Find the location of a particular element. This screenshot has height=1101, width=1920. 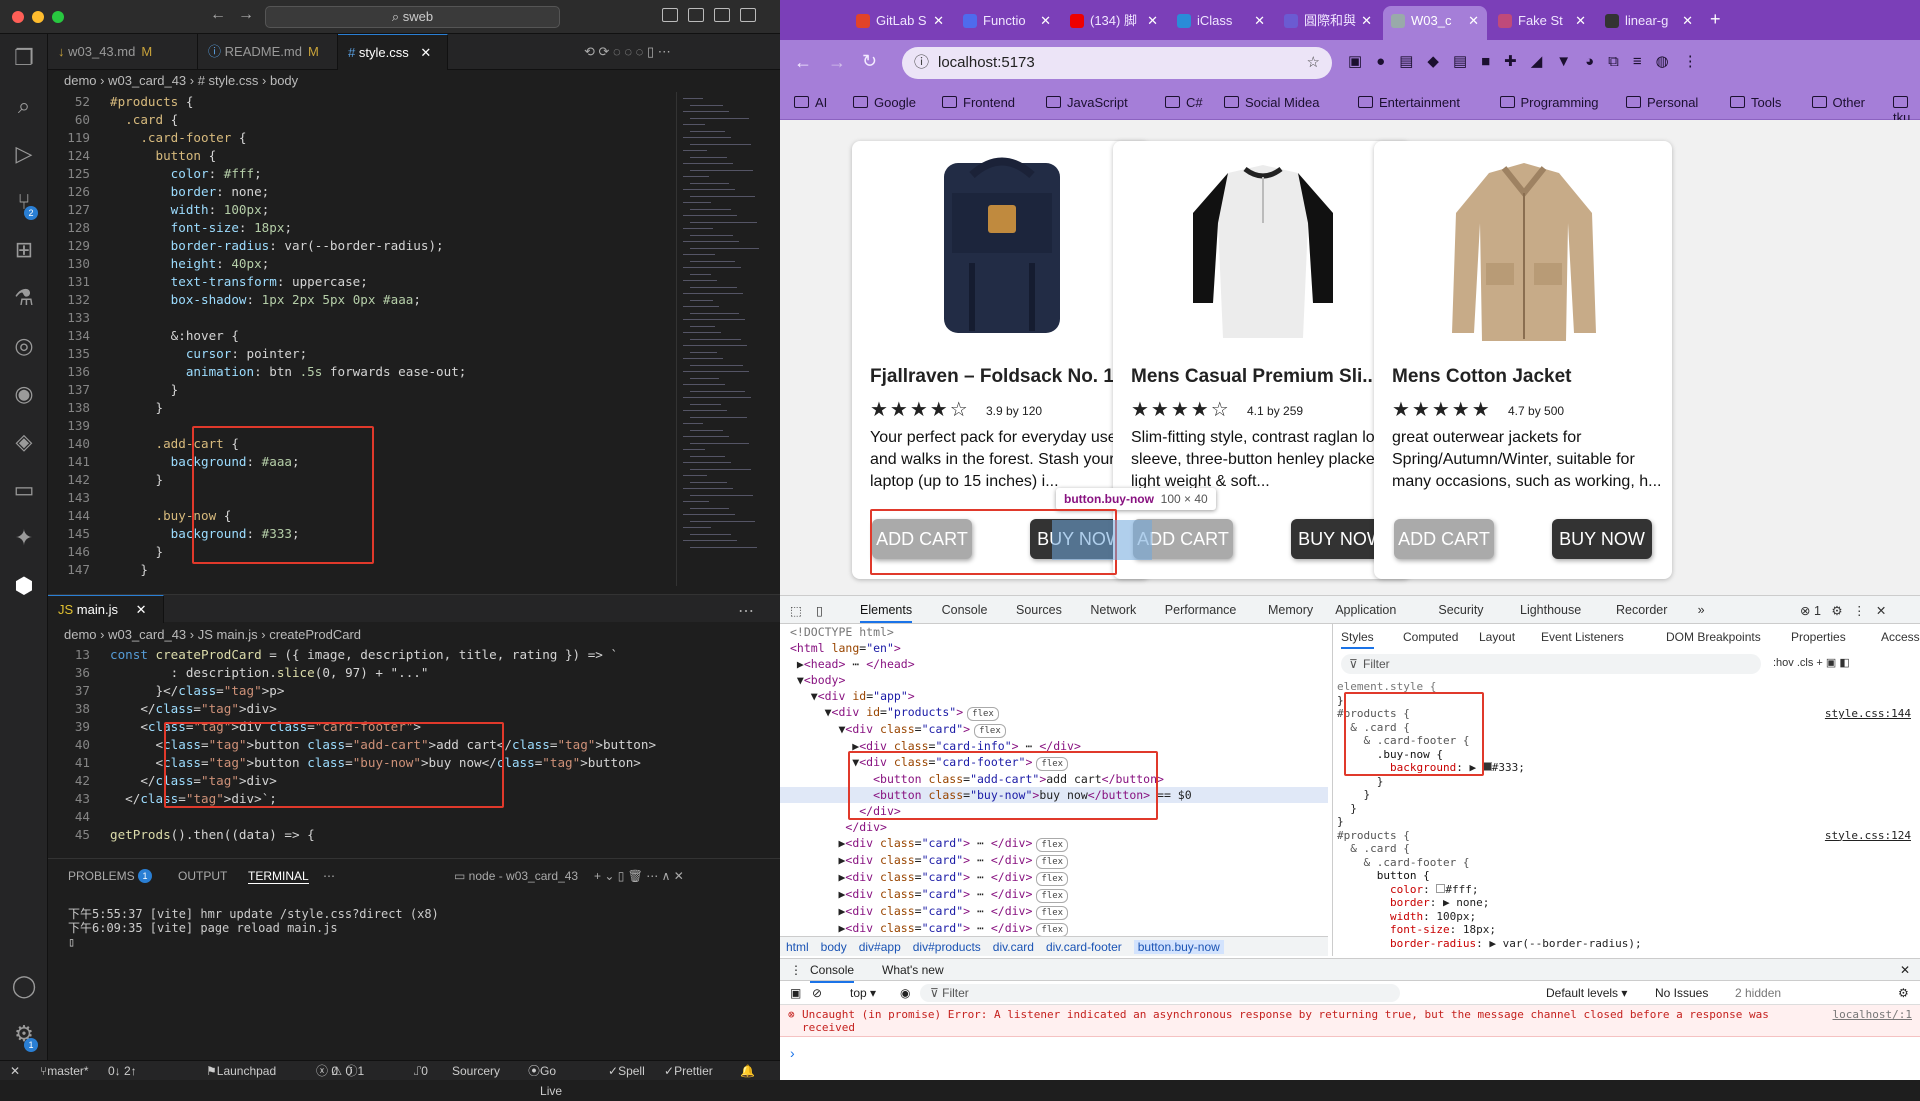

folder-icon: ▭ is located at coordinates (24, 490).